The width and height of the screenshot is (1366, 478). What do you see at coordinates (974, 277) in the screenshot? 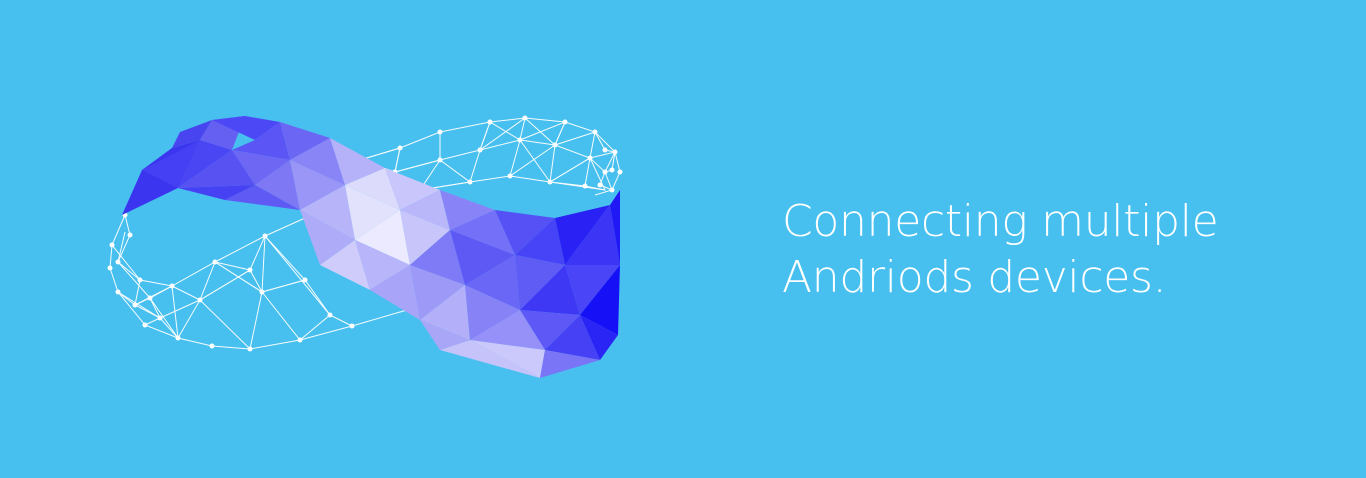
I see `headline-line-2: Andriods devices.` at bounding box center [974, 277].